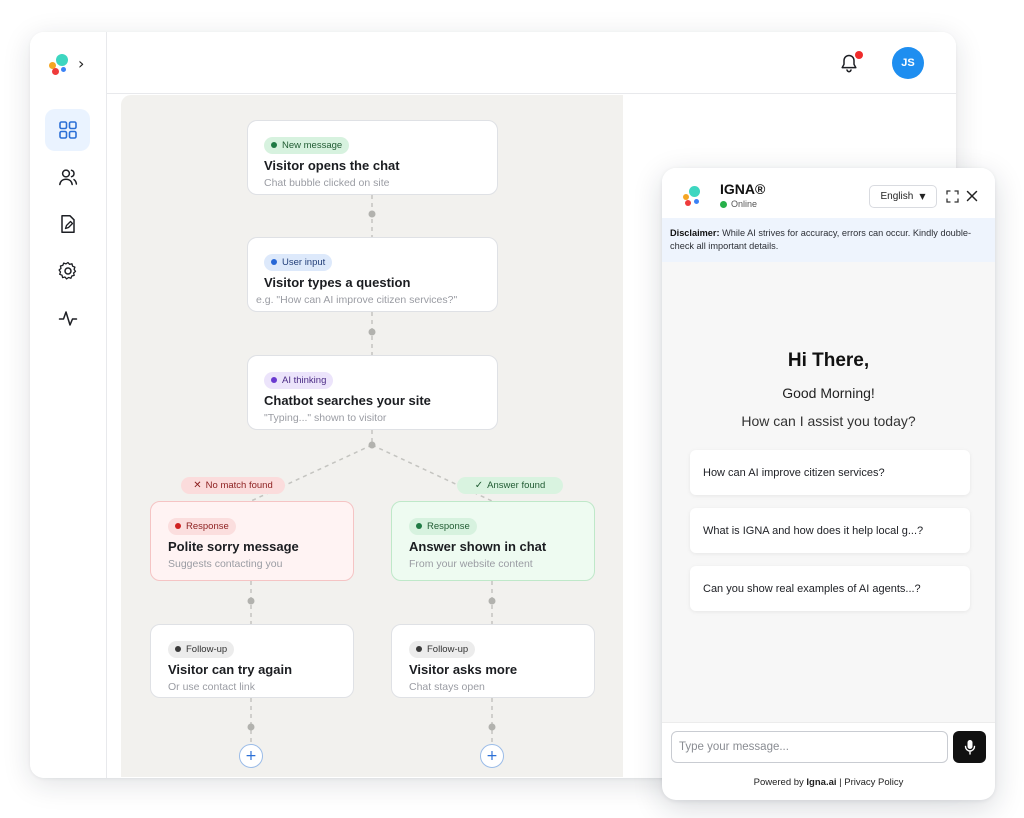 The height and width of the screenshot is (818, 1024). What do you see at coordinates (233, 485) in the screenshot?
I see `branch-label-no-match: ✕ No match found` at bounding box center [233, 485].